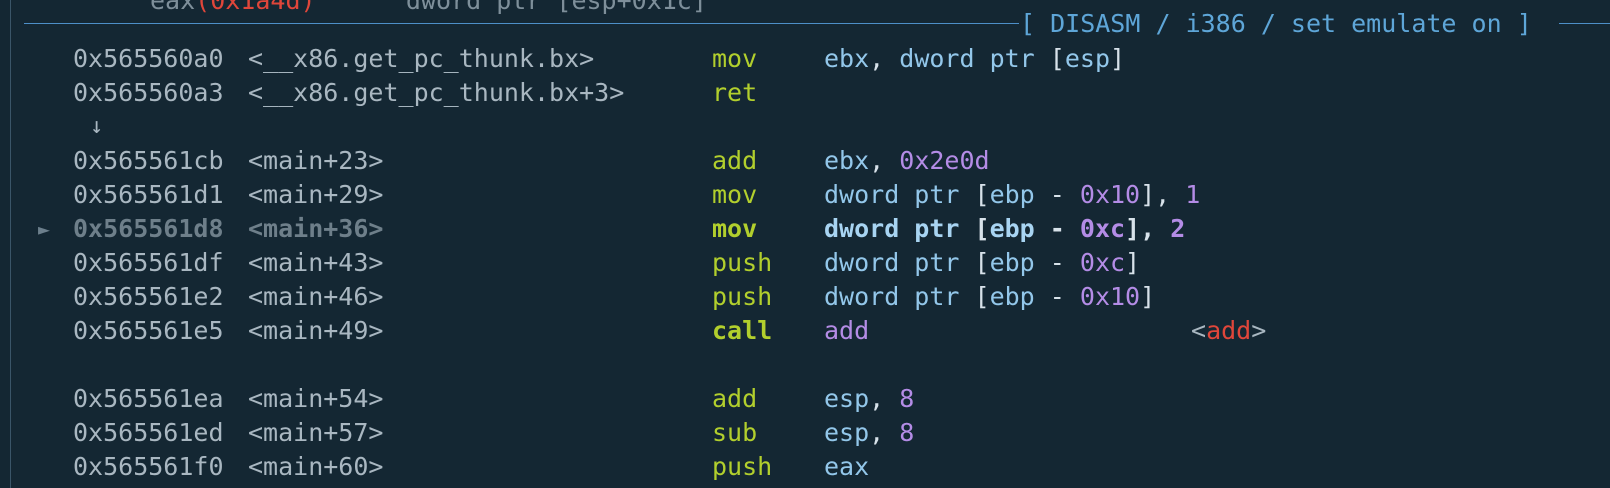 The width and height of the screenshot is (1610, 488). I want to click on instruction-symbol: <main+54>, so click(316, 398).